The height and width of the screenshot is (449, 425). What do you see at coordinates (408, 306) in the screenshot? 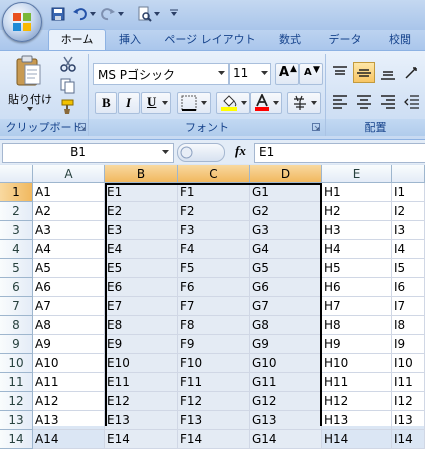
I see `cell: I7` at bounding box center [408, 306].